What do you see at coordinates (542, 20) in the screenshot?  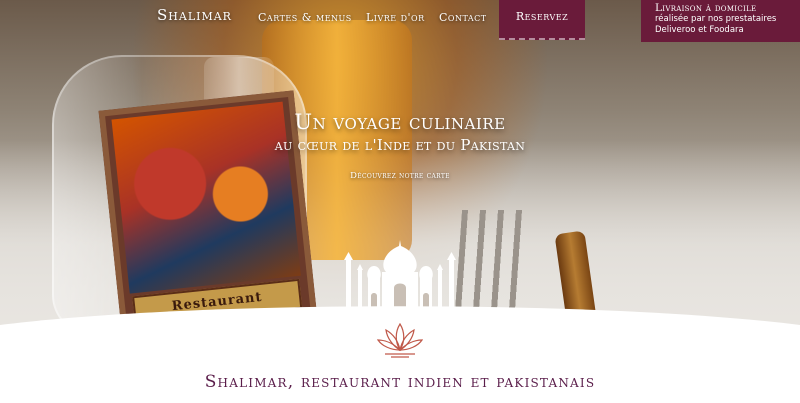 I see `reserve-button: Reservez` at bounding box center [542, 20].